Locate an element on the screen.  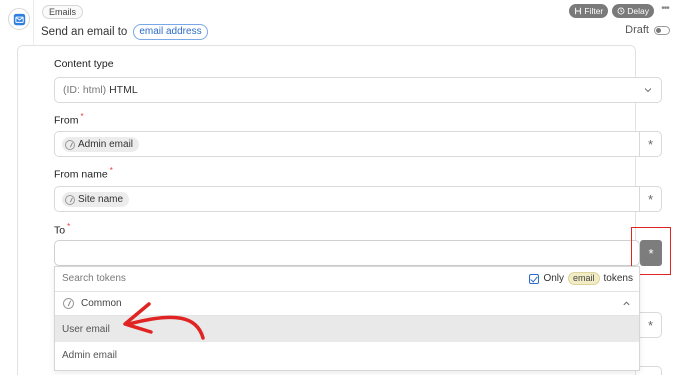
from-label: From * is located at coordinates (69, 119).